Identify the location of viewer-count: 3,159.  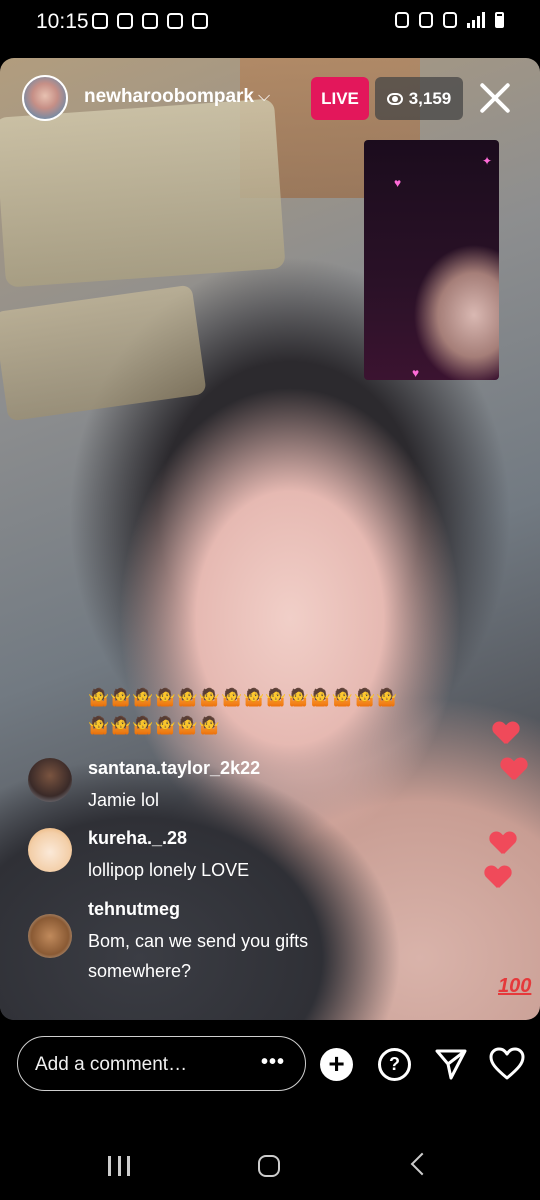
(430, 98).